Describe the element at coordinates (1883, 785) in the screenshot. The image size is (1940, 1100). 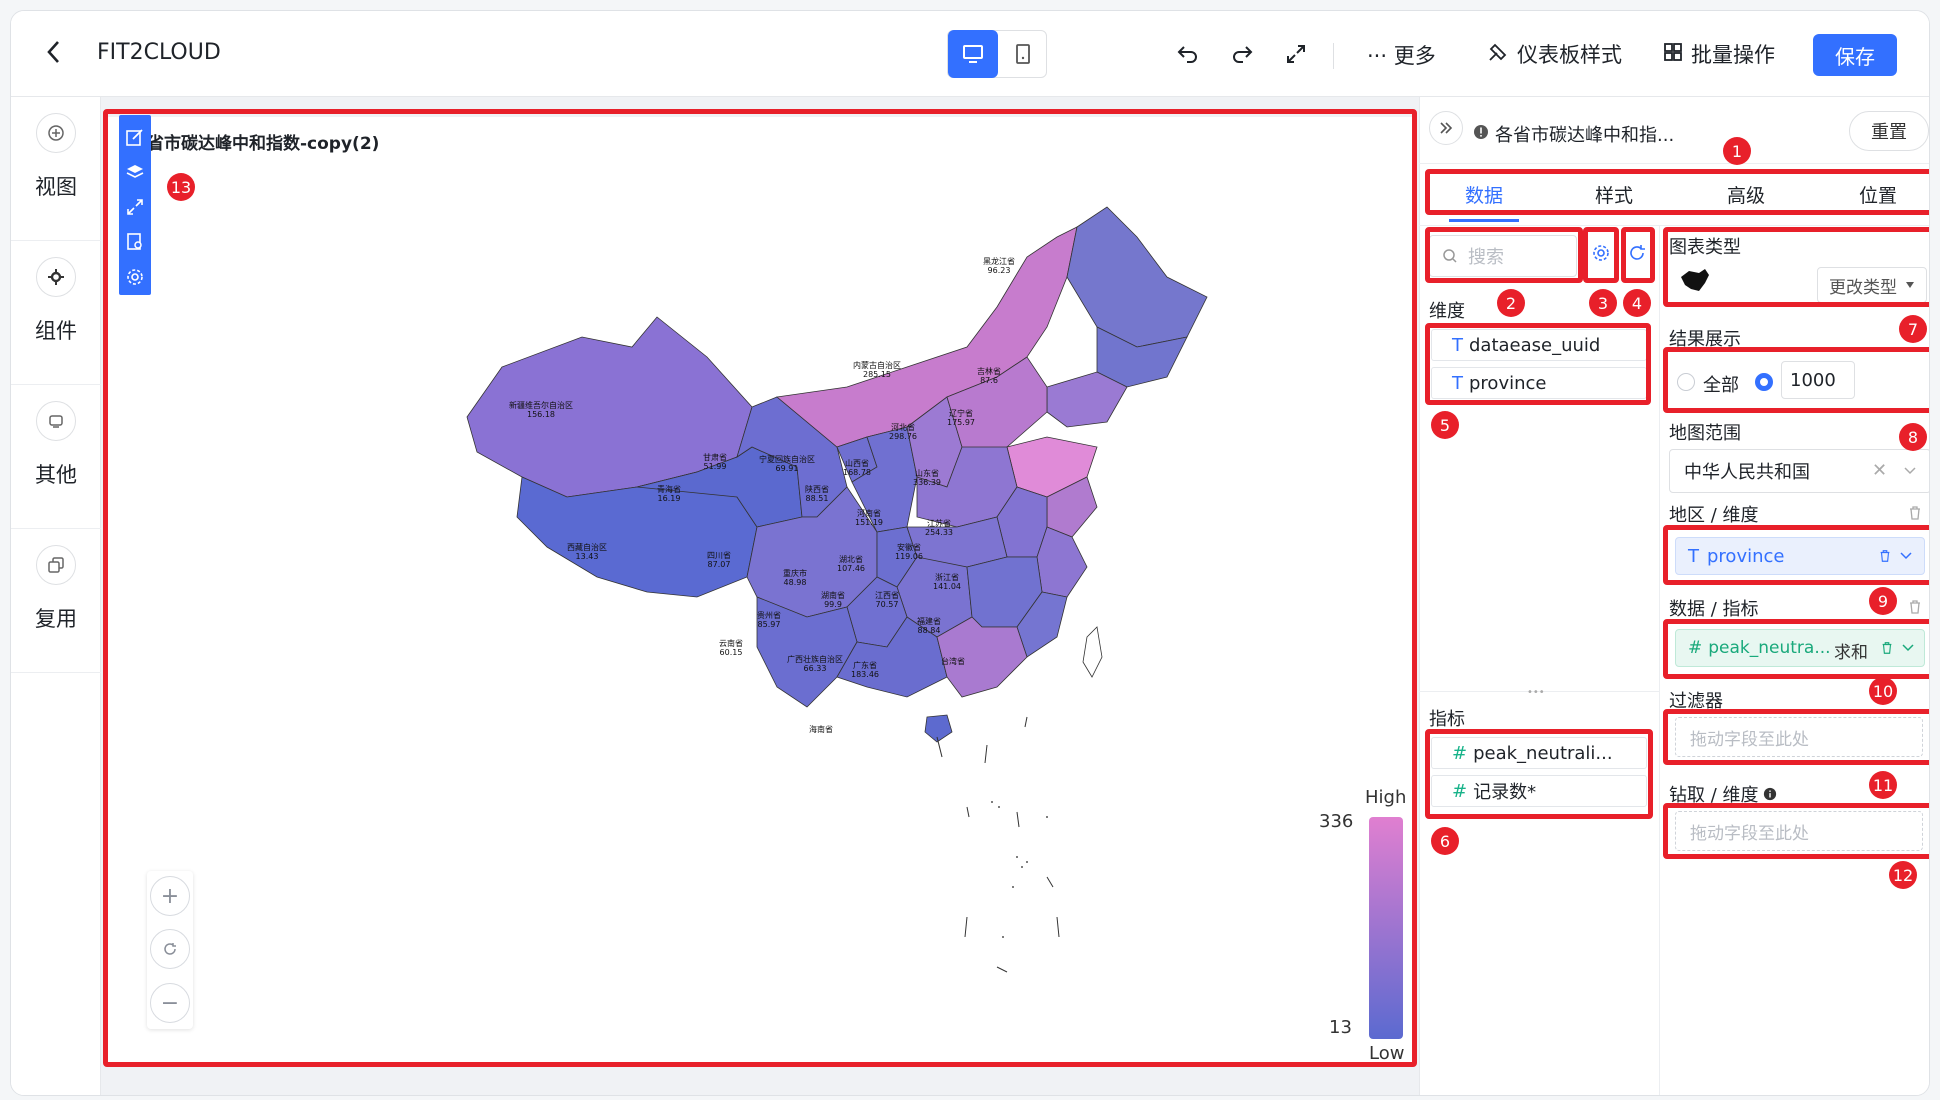
I see `annotation-badge-11: 11` at that location.